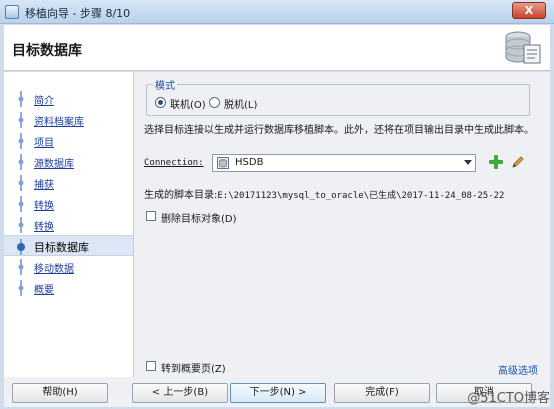  Describe the element at coordinates (199, 219) in the screenshot. I see `drop-targets-label: 删除目标对象(D)` at that location.